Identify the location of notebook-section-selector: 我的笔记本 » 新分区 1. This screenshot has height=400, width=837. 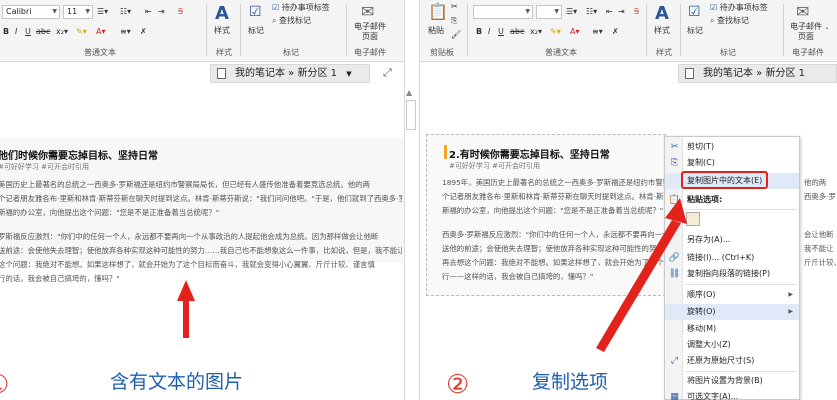
(757, 73).